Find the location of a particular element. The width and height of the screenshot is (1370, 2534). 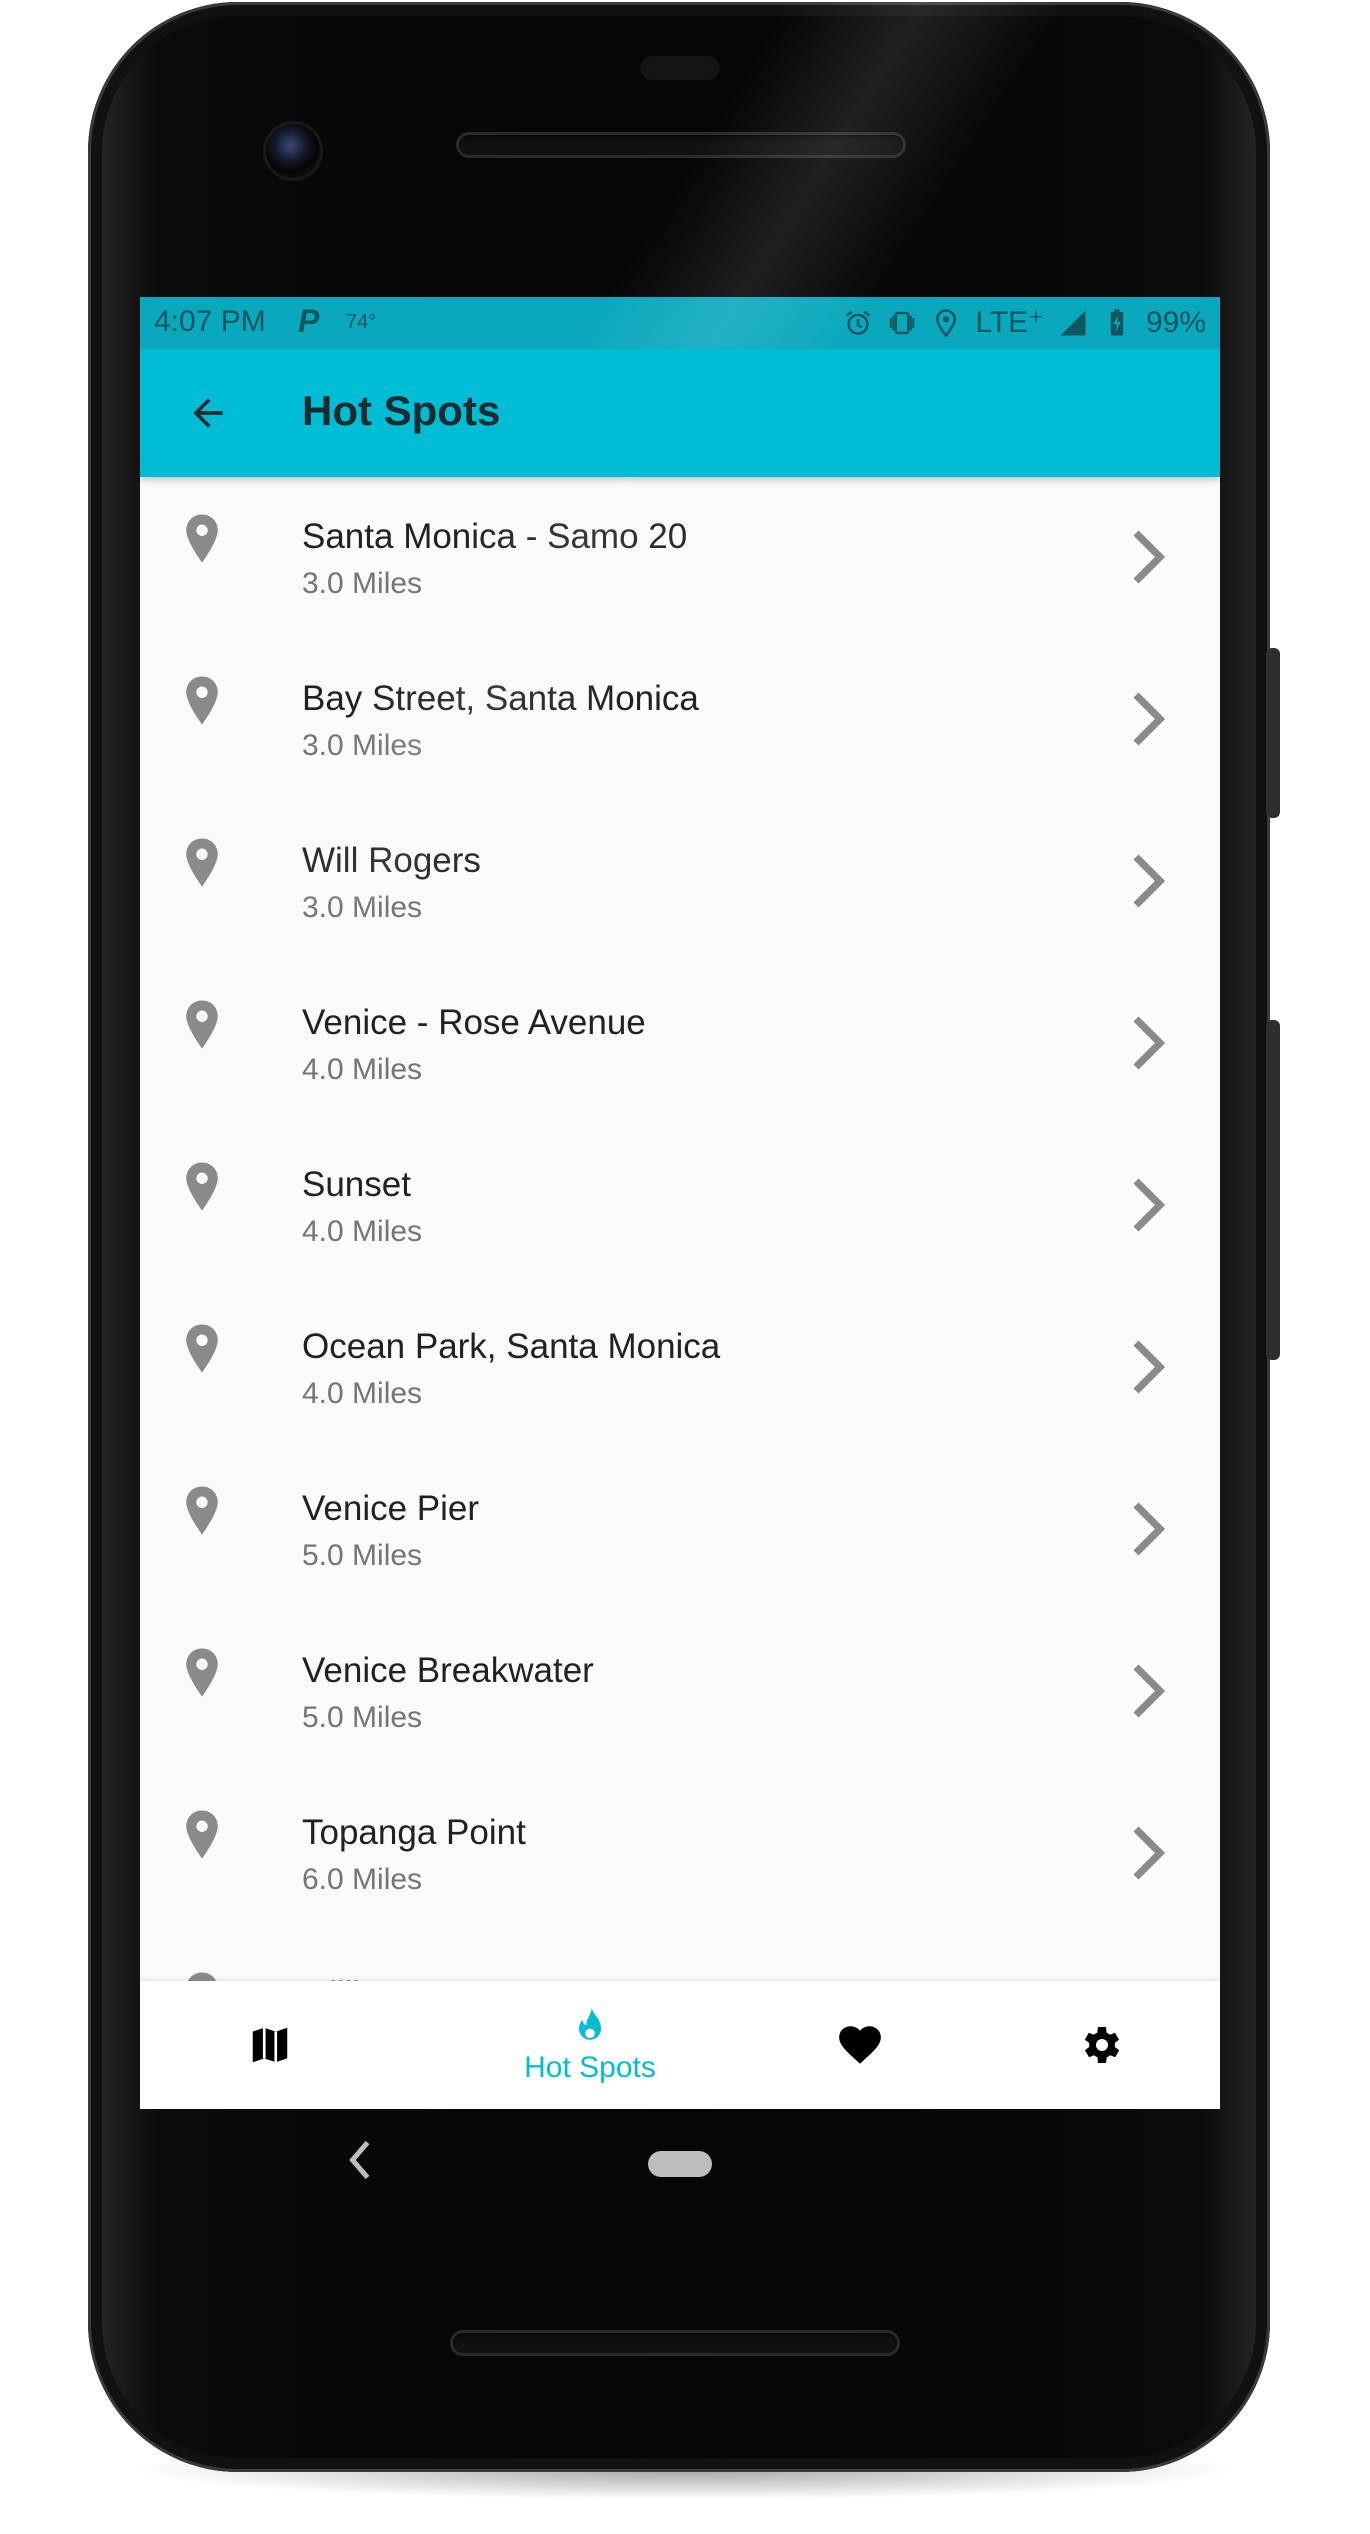

list-item: Santa Monica - Samo 20 3.0 Miles is located at coordinates (680, 558).